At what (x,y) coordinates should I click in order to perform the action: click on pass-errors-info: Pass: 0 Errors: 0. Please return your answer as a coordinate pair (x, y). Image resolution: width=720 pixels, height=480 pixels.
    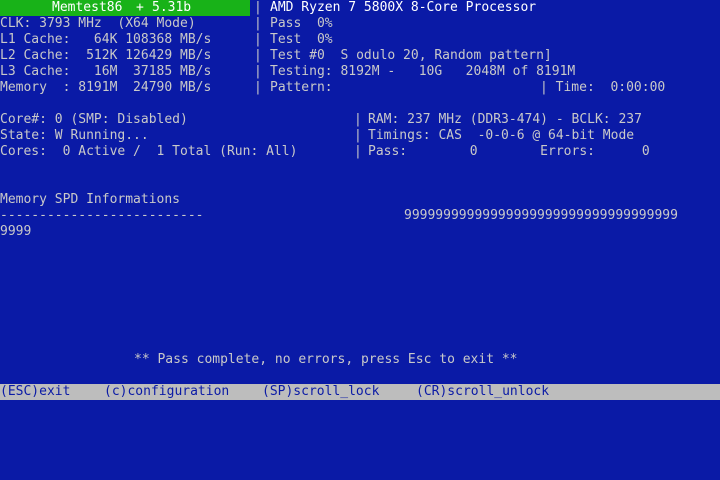
    Looking at the image, I should click on (509, 151).